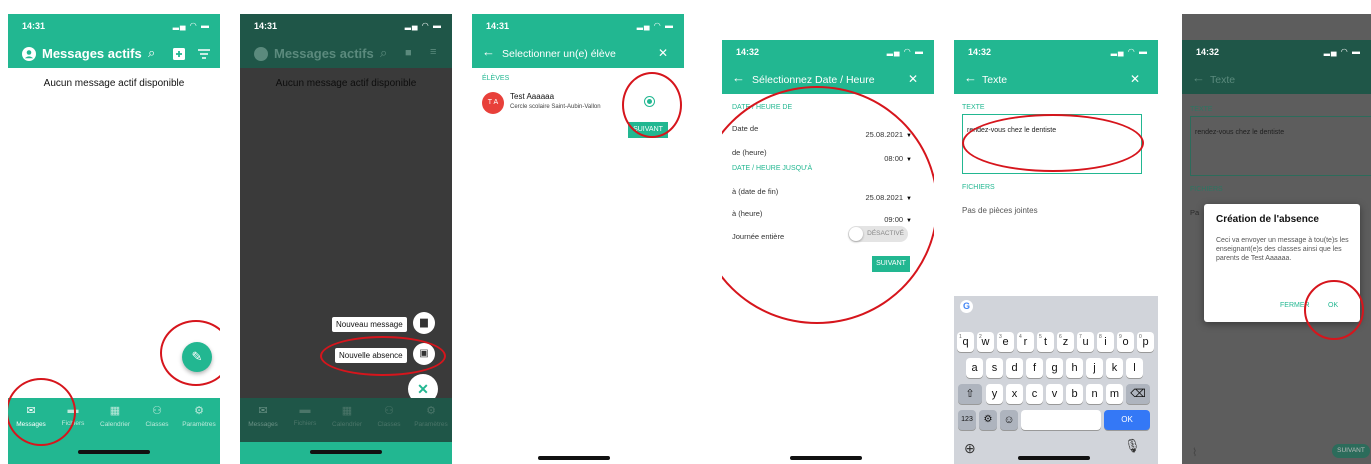 Image resolution: width=1371 pixels, height=464 pixels. Describe the element at coordinates (1223, 80) in the screenshot. I see `page-title: Texte` at that location.